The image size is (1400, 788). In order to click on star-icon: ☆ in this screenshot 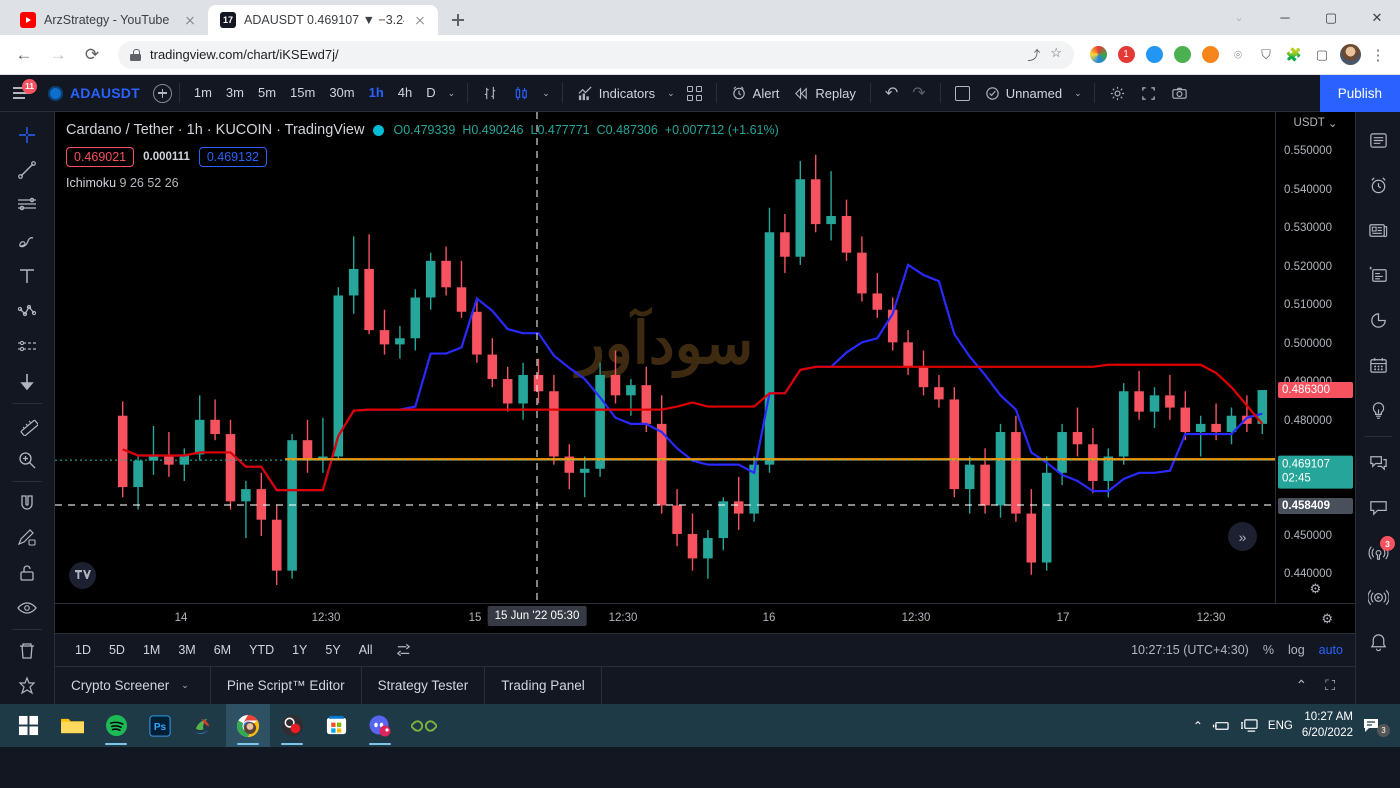, I will do `click(1056, 54)`.